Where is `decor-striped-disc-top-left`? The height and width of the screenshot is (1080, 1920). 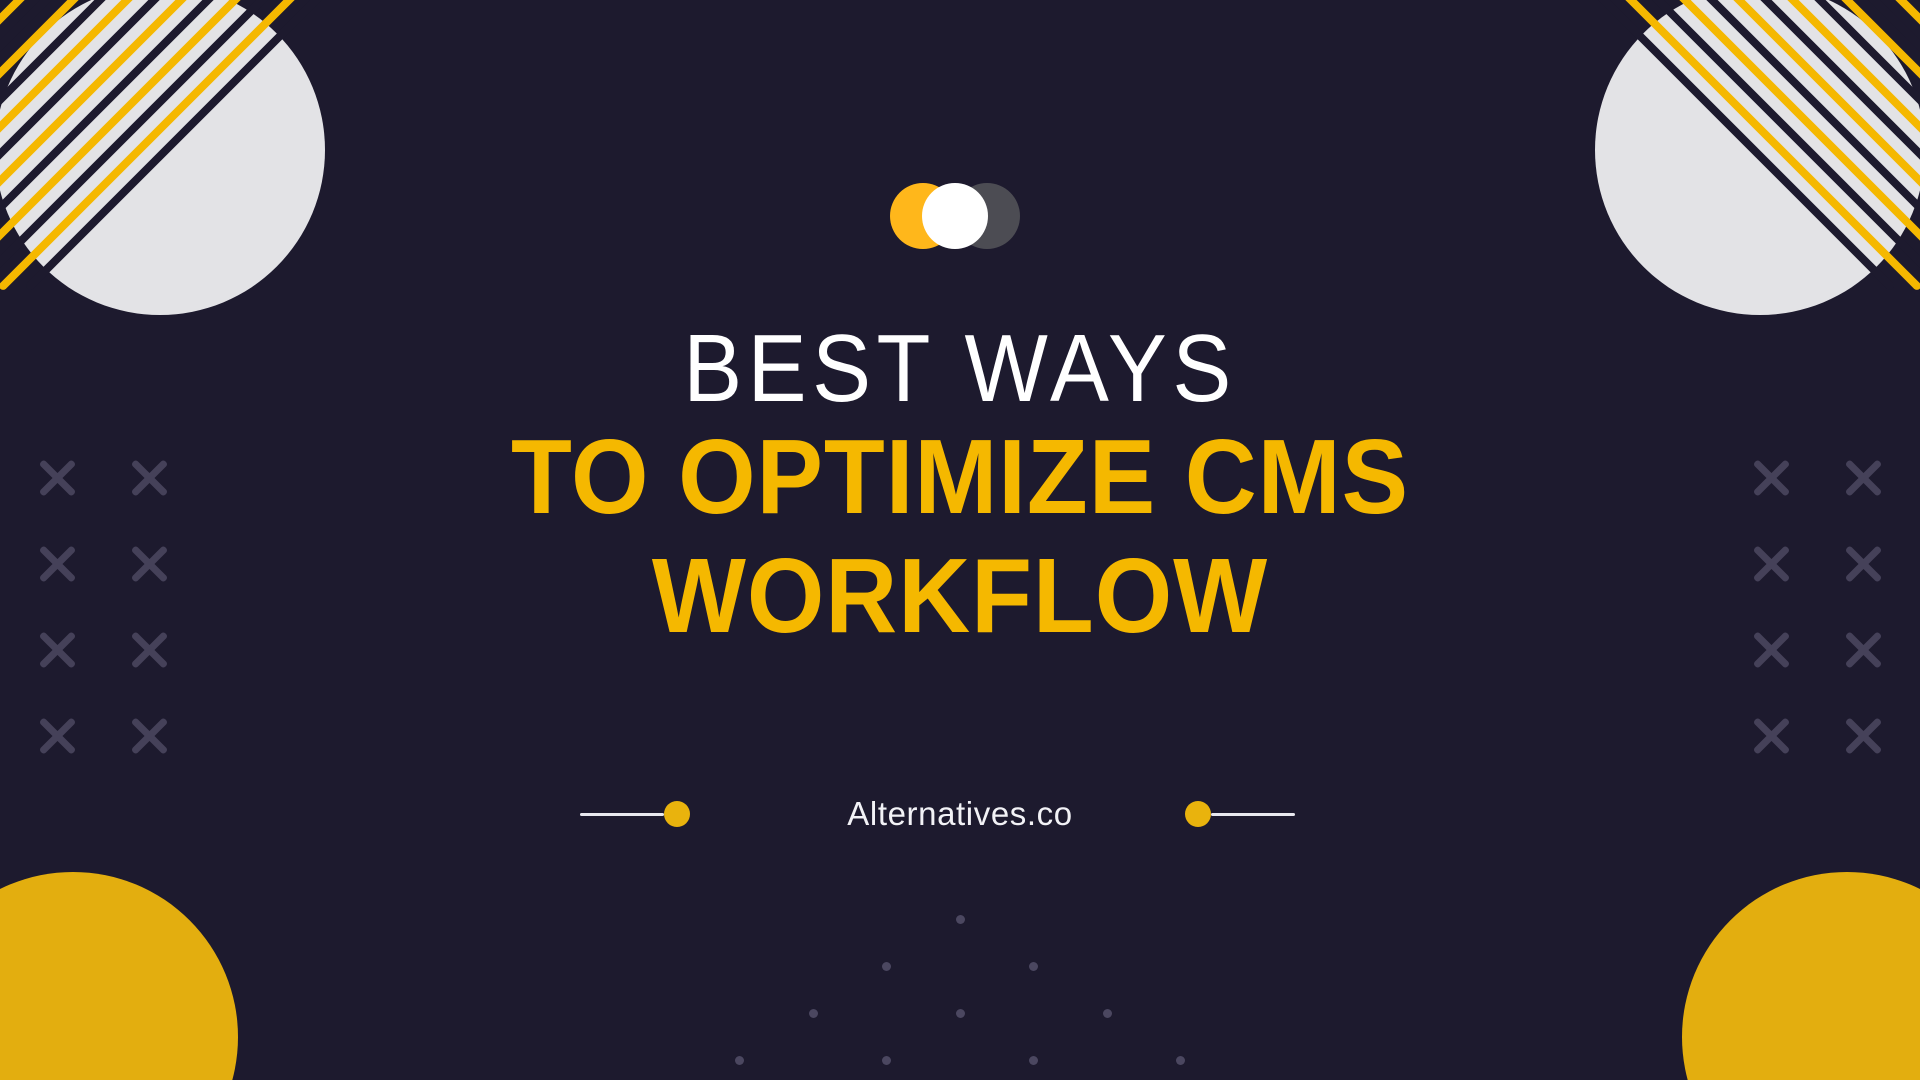 decor-striped-disc-top-left is located at coordinates (195, 160).